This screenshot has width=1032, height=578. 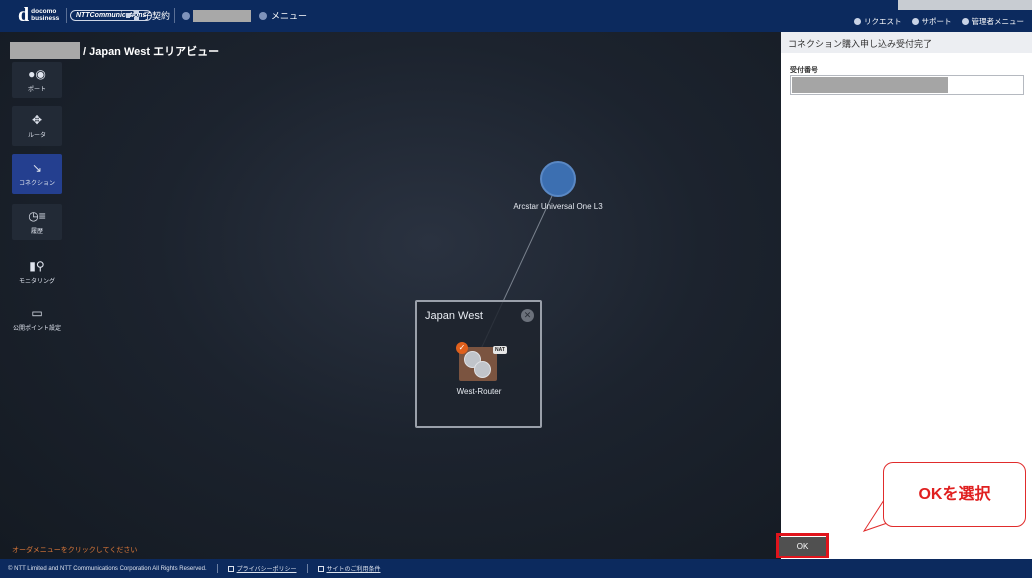 I want to click on privacy-policy-link: プライバシーポリシー, so click(x=262, y=568).